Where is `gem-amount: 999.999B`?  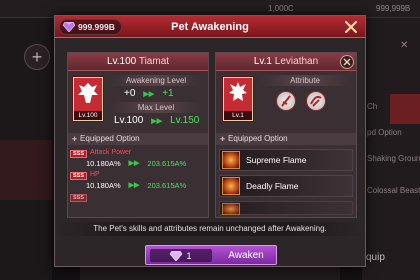
gem-amount: 999.999B is located at coordinates (96, 27).